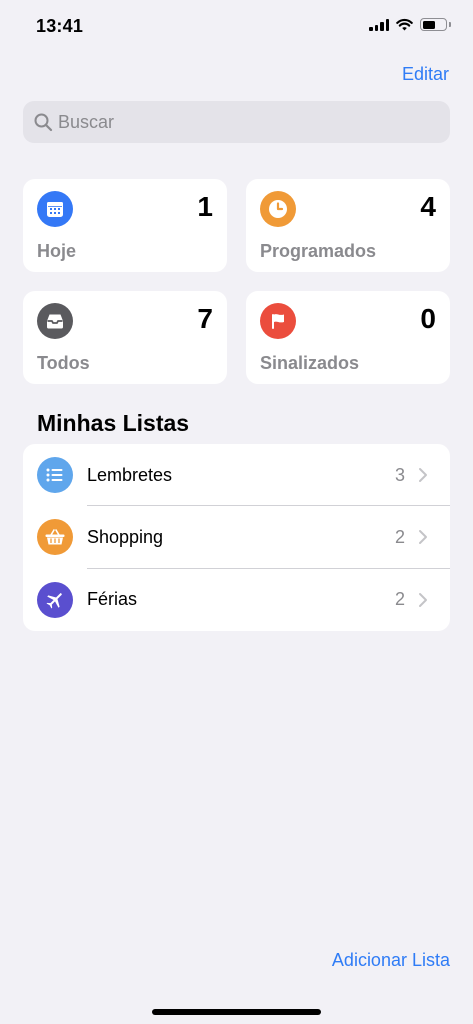  What do you see at coordinates (310, 363) in the screenshot?
I see `flagged-label: Sinalizados` at bounding box center [310, 363].